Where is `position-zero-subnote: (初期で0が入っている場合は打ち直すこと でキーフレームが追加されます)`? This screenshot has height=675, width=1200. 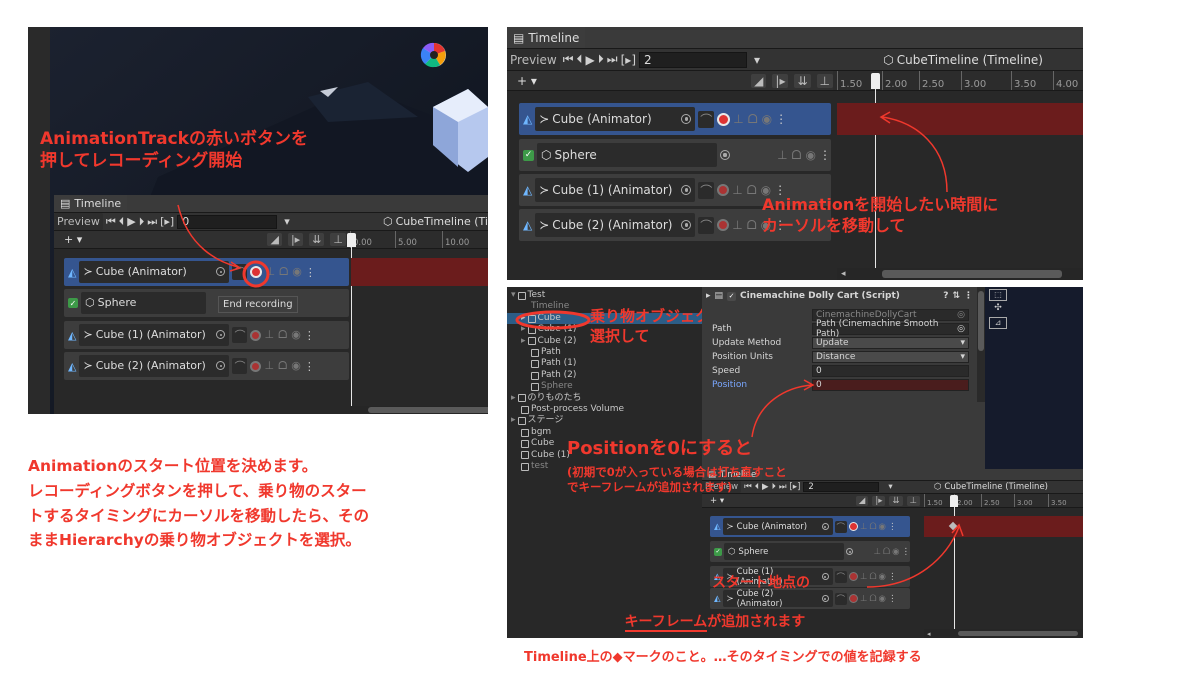 position-zero-subnote: (初期で0が入っている場合は打ち直すこと でキーフレームが追加されます) is located at coordinates (677, 479).